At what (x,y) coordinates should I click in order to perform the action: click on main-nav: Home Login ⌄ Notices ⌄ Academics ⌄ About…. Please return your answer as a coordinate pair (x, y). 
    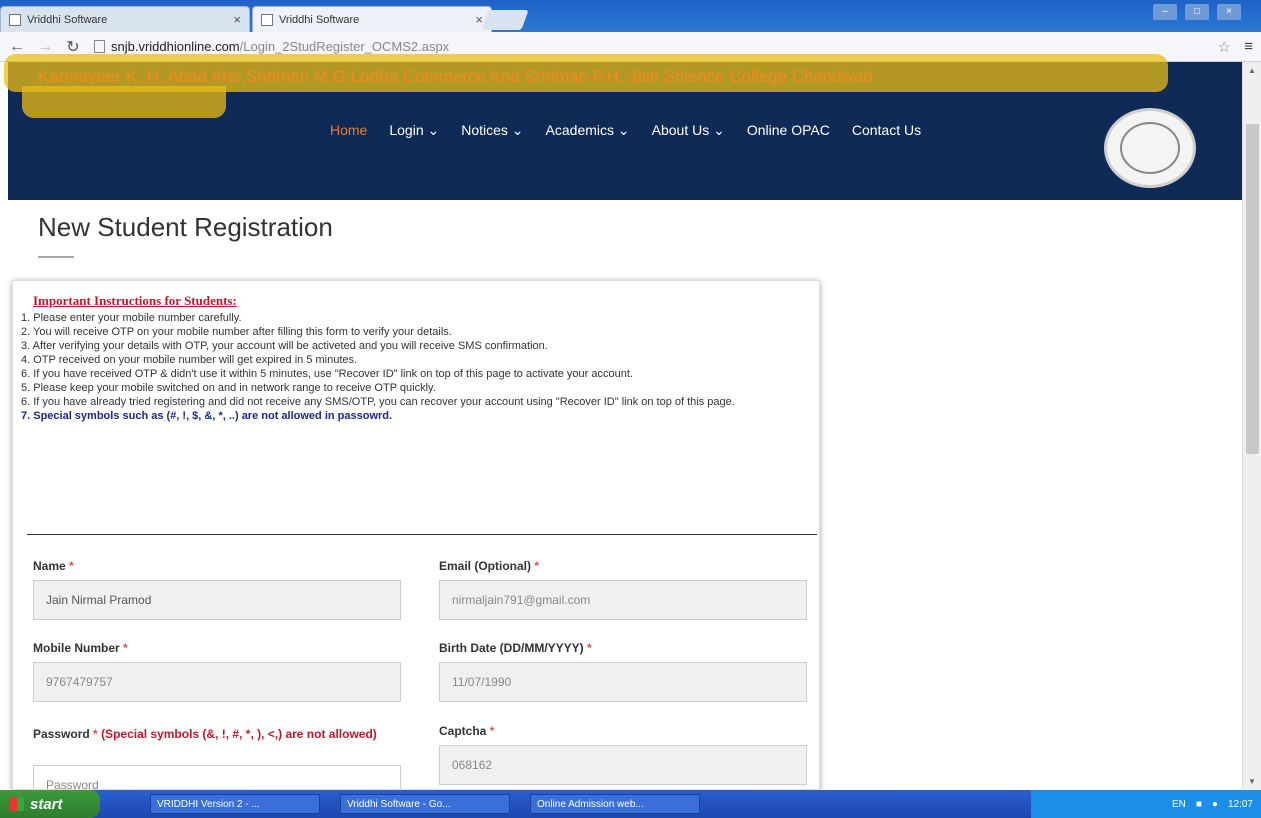
    Looking at the image, I should click on (625, 130).